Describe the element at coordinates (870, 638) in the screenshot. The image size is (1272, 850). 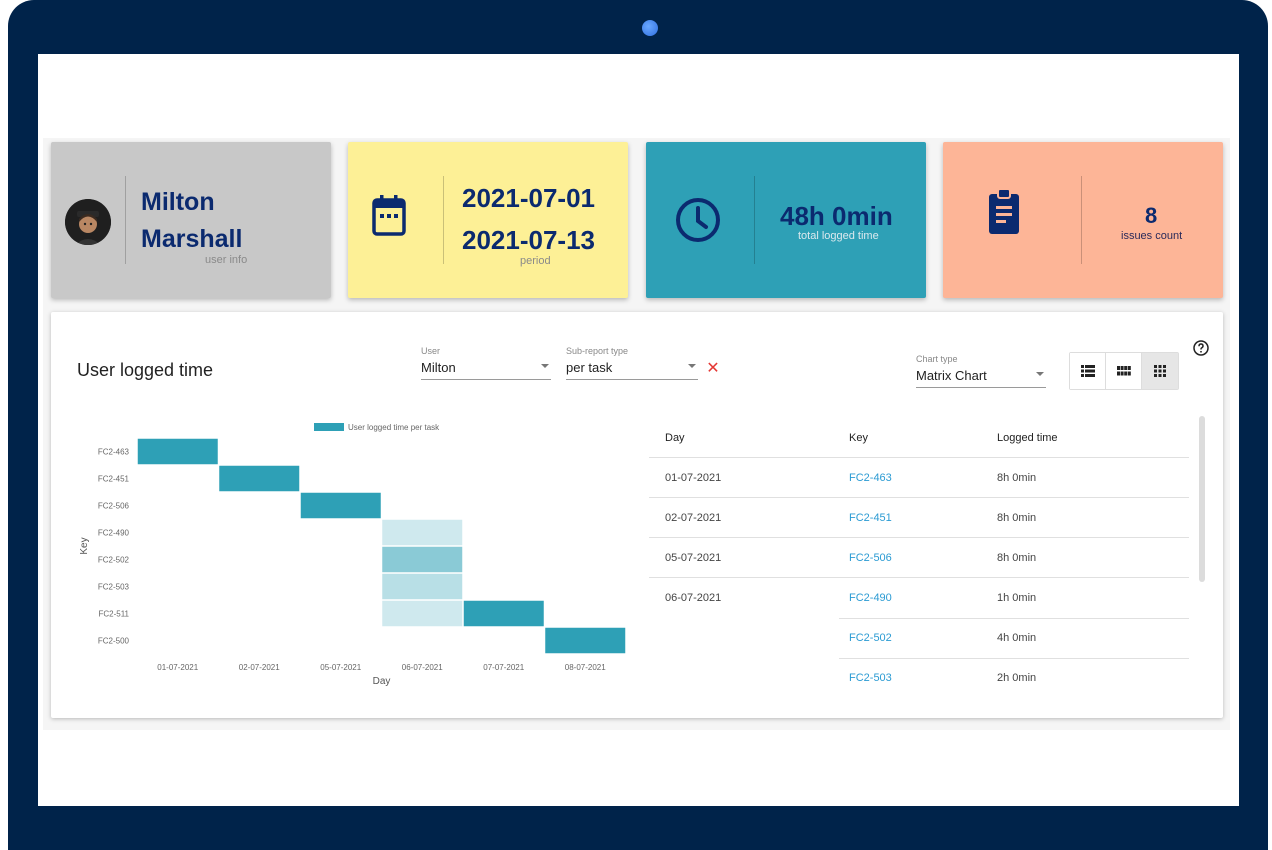
I see `row-key-link: FC2-502` at that location.